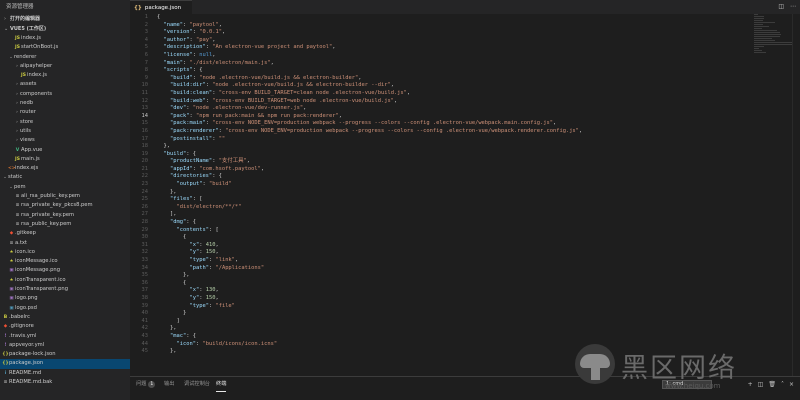  I want to click on tree-item: › utils, so click(65, 131).